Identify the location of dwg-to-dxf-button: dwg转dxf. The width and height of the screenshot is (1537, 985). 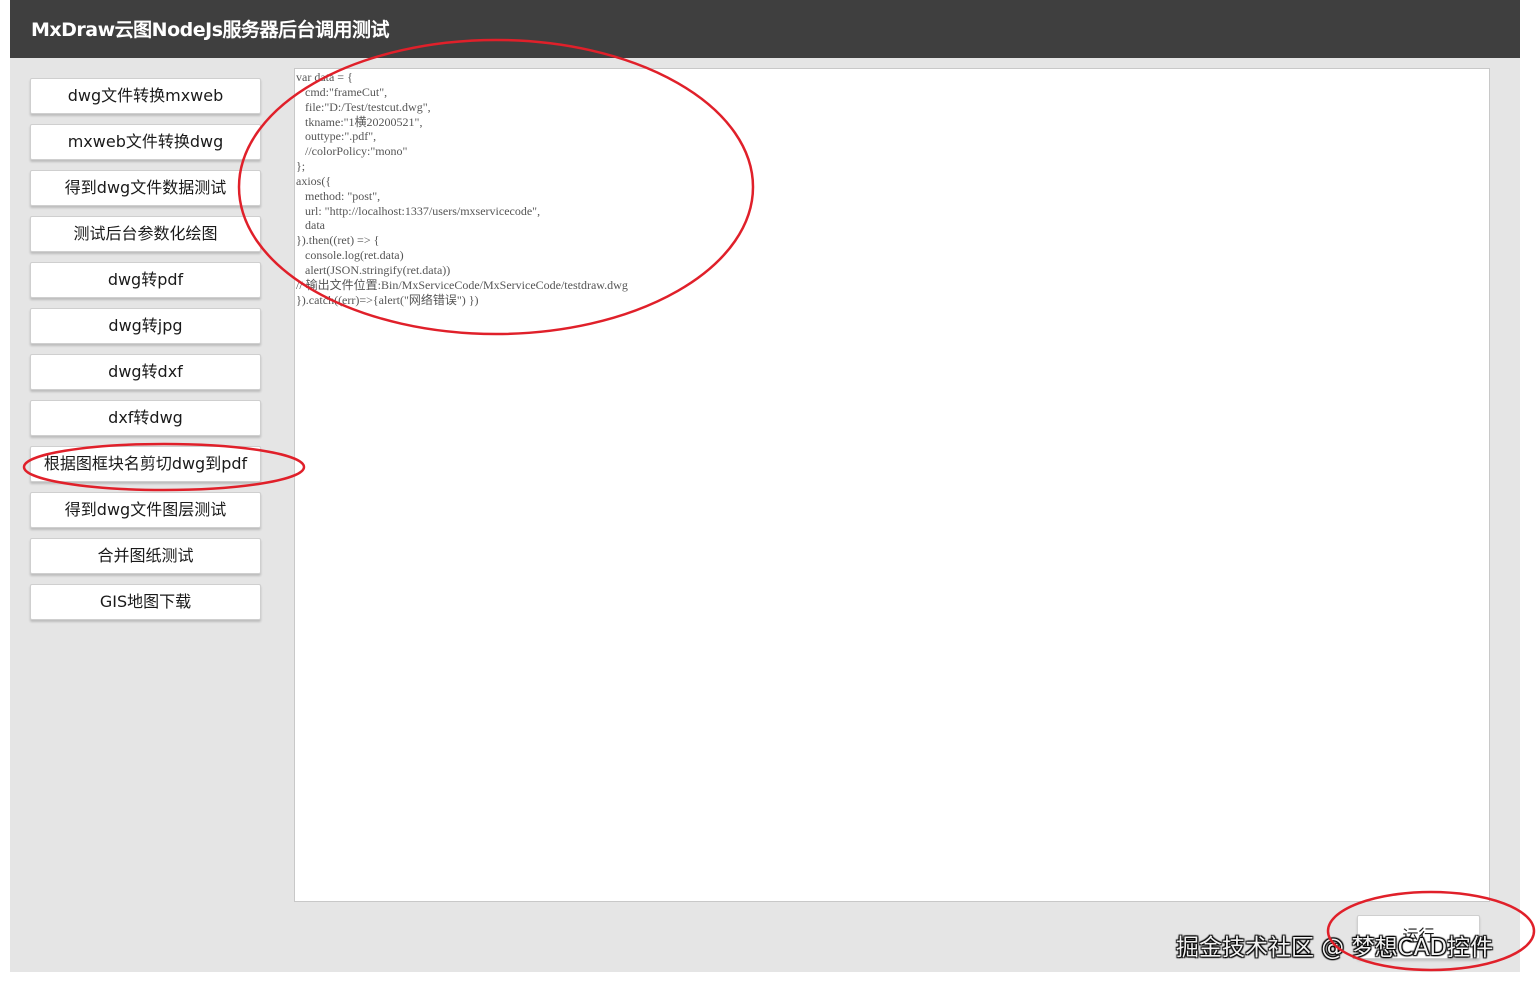
(145, 372).